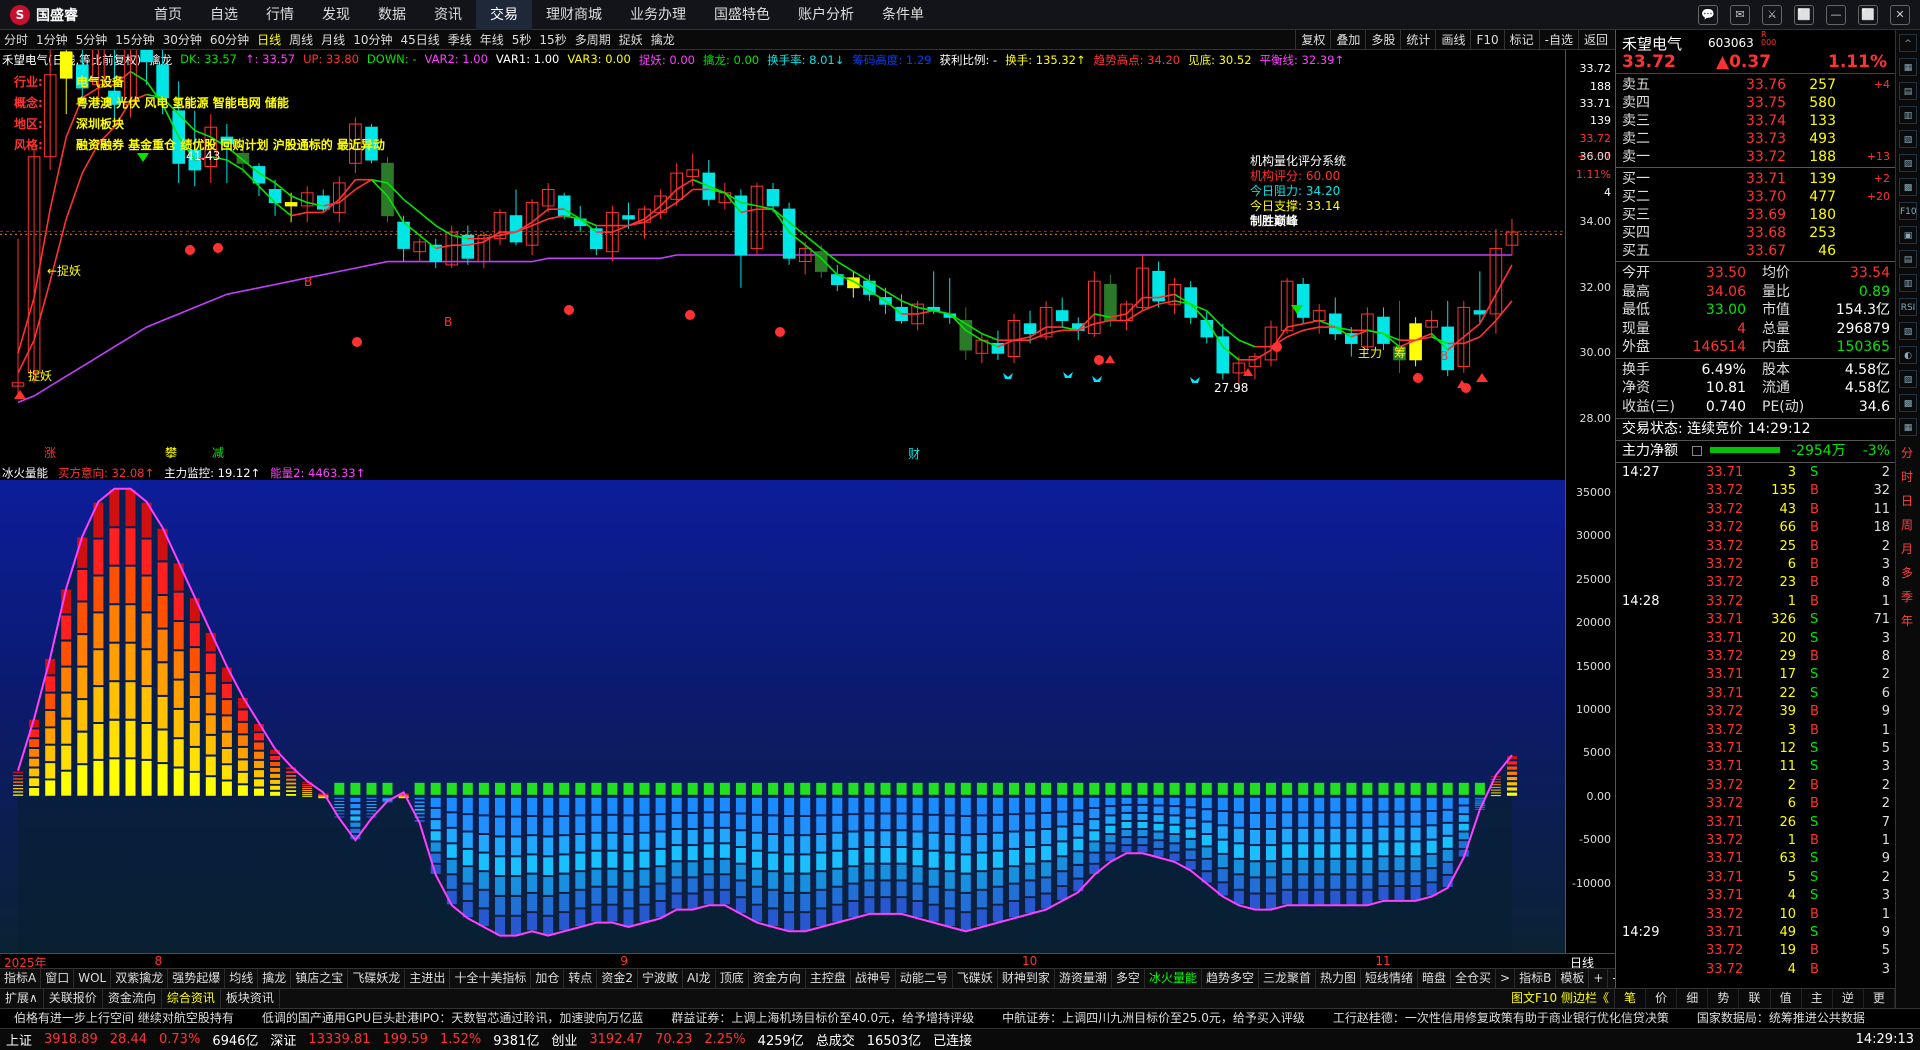 The image size is (1920, 1050). Describe the element at coordinates (58, 978) in the screenshot. I see `indicator-tab: 窗口` at that location.